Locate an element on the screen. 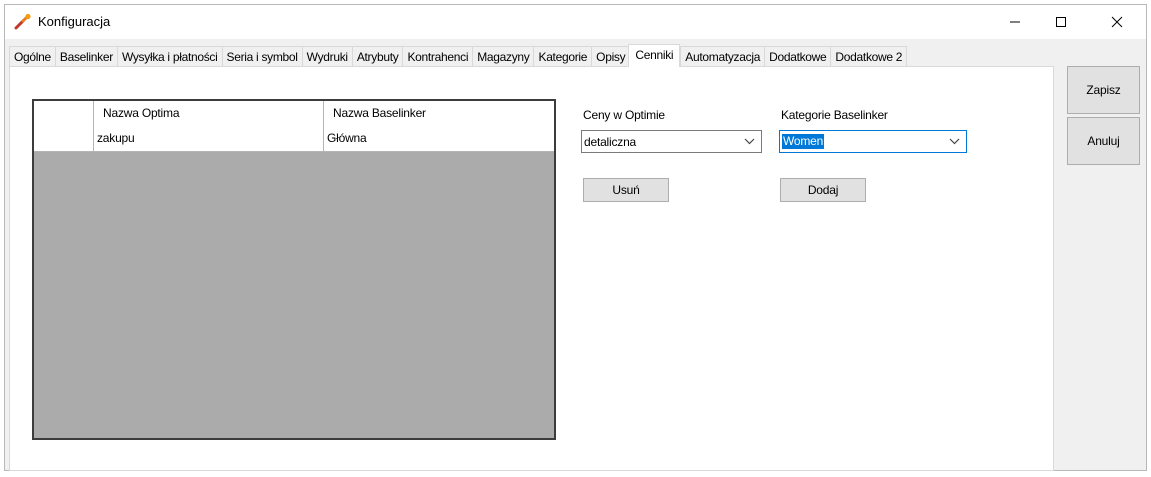  prices-dropdown: detaliczna is located at coordinates (671, 141).